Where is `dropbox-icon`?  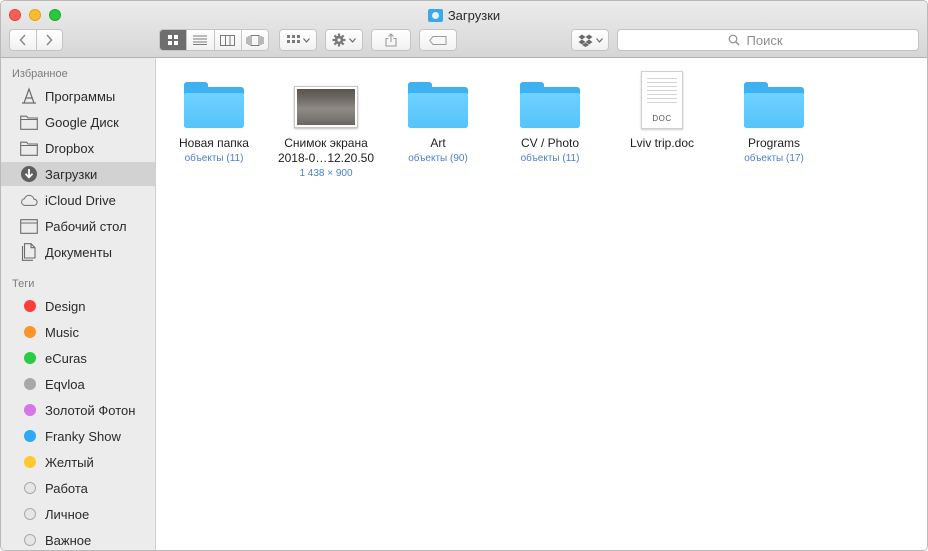
dropbox-icon is located at coordinates (585, 40).